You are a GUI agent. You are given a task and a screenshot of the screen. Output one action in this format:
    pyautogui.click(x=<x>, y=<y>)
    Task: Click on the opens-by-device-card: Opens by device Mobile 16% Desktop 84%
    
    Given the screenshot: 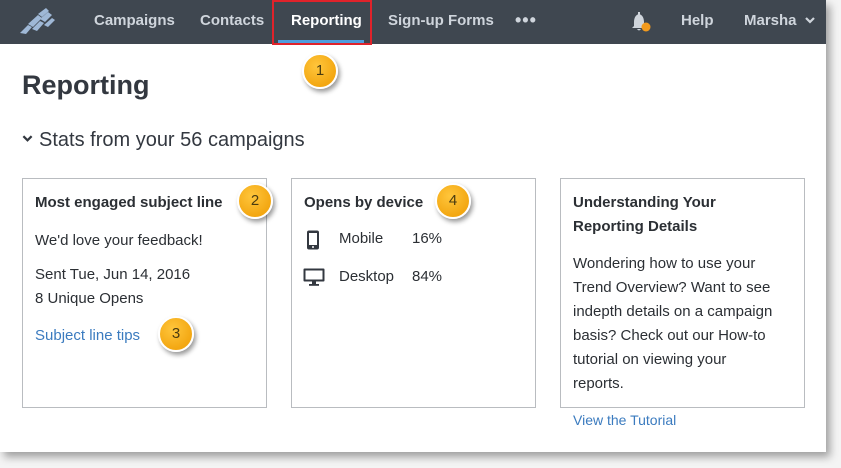 What is the action you would take?
    pyautogui.click(x=413, y=293)
    